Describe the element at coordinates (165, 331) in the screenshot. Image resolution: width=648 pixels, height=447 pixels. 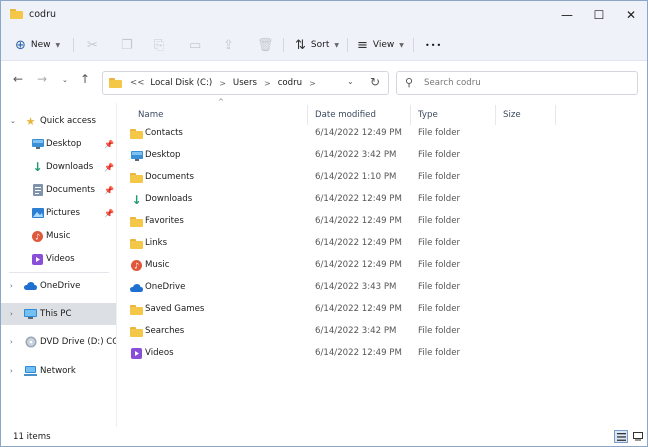
I see `file-name: Searches` at that location.